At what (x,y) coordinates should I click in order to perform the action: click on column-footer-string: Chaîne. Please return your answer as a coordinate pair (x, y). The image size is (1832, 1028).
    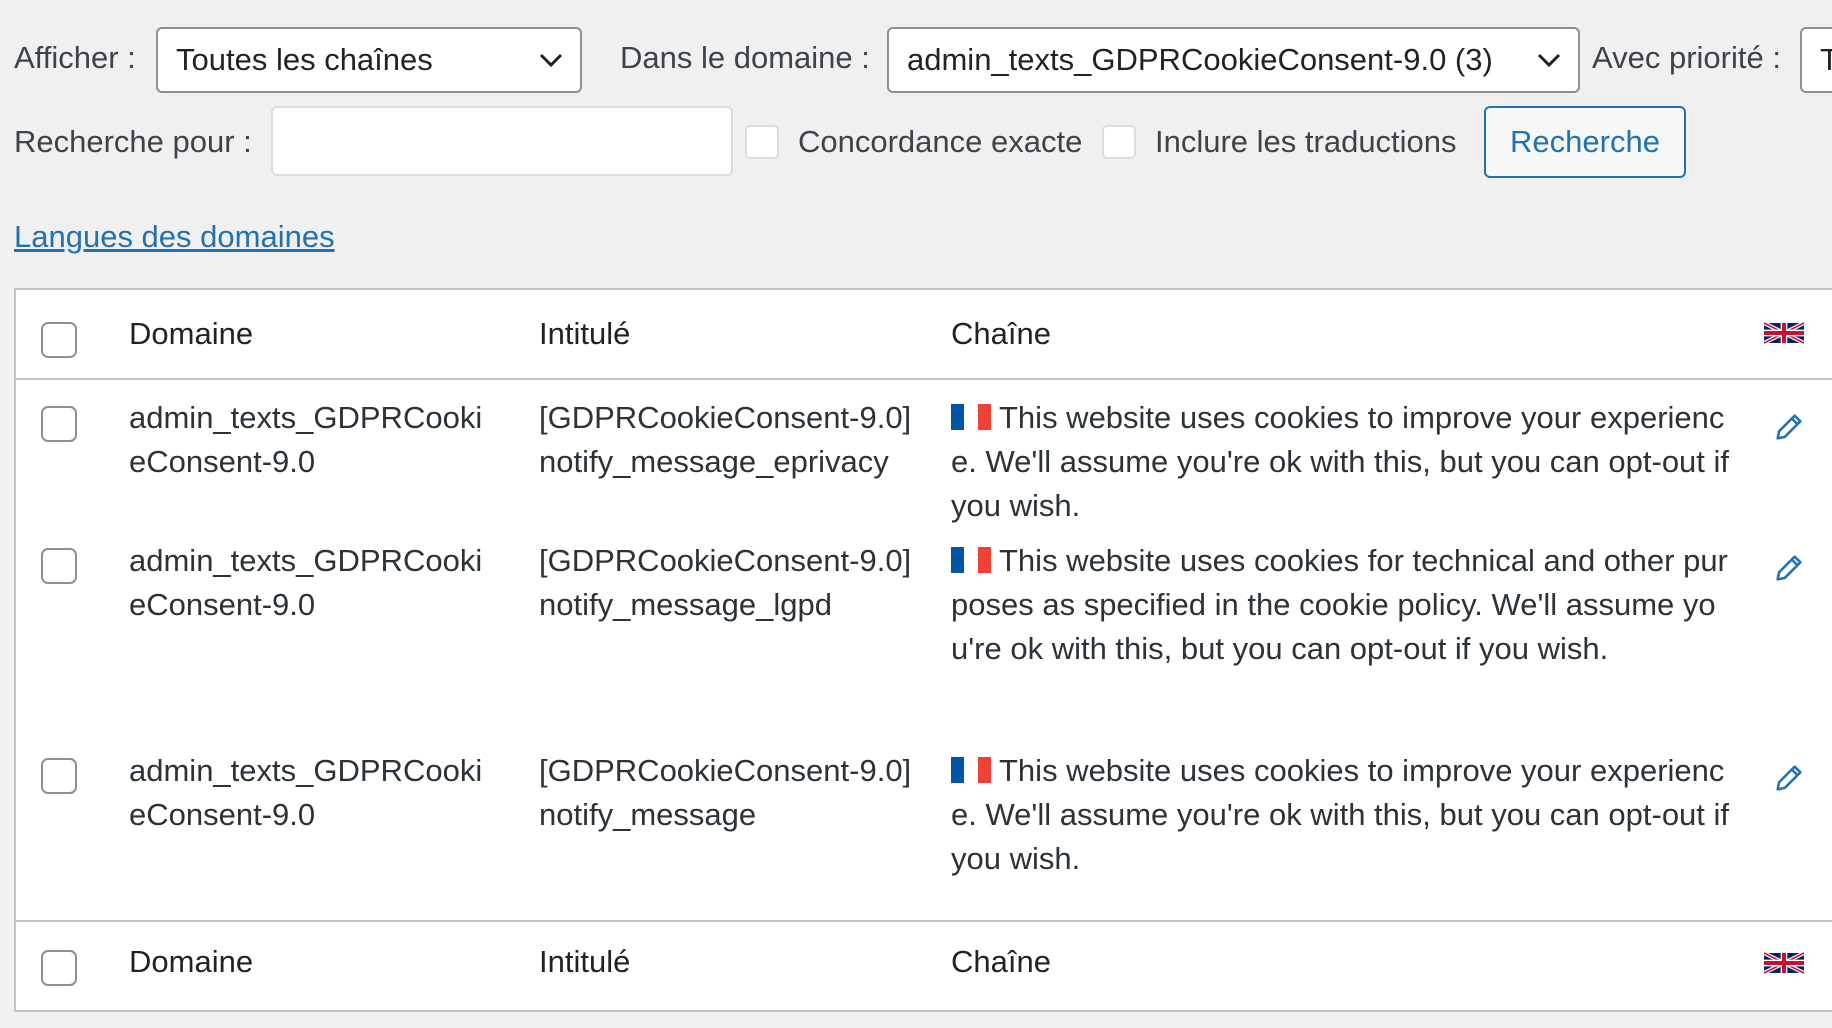
    Looking at the image, I should click on (1001, 962).